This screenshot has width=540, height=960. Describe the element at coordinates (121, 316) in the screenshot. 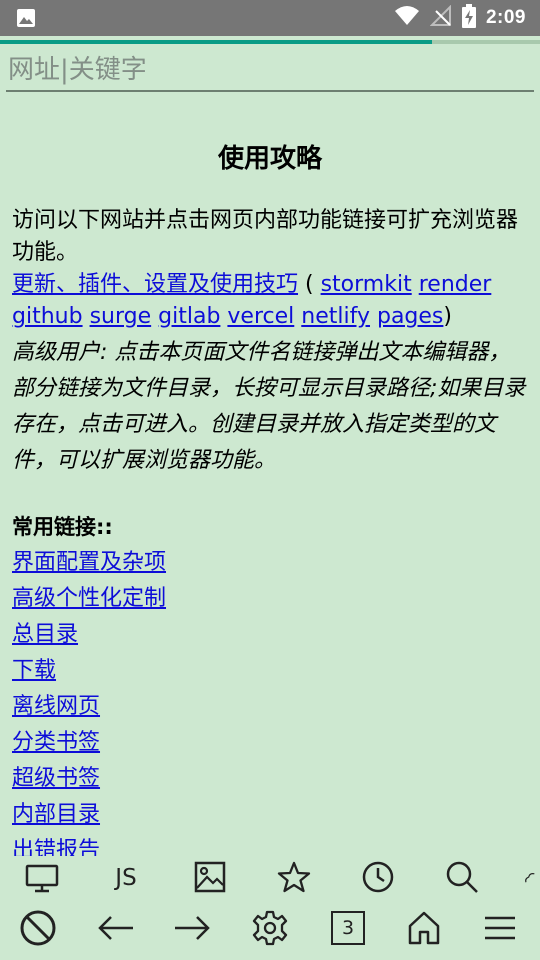

I see `mirror-link-surge: surge` at that location.